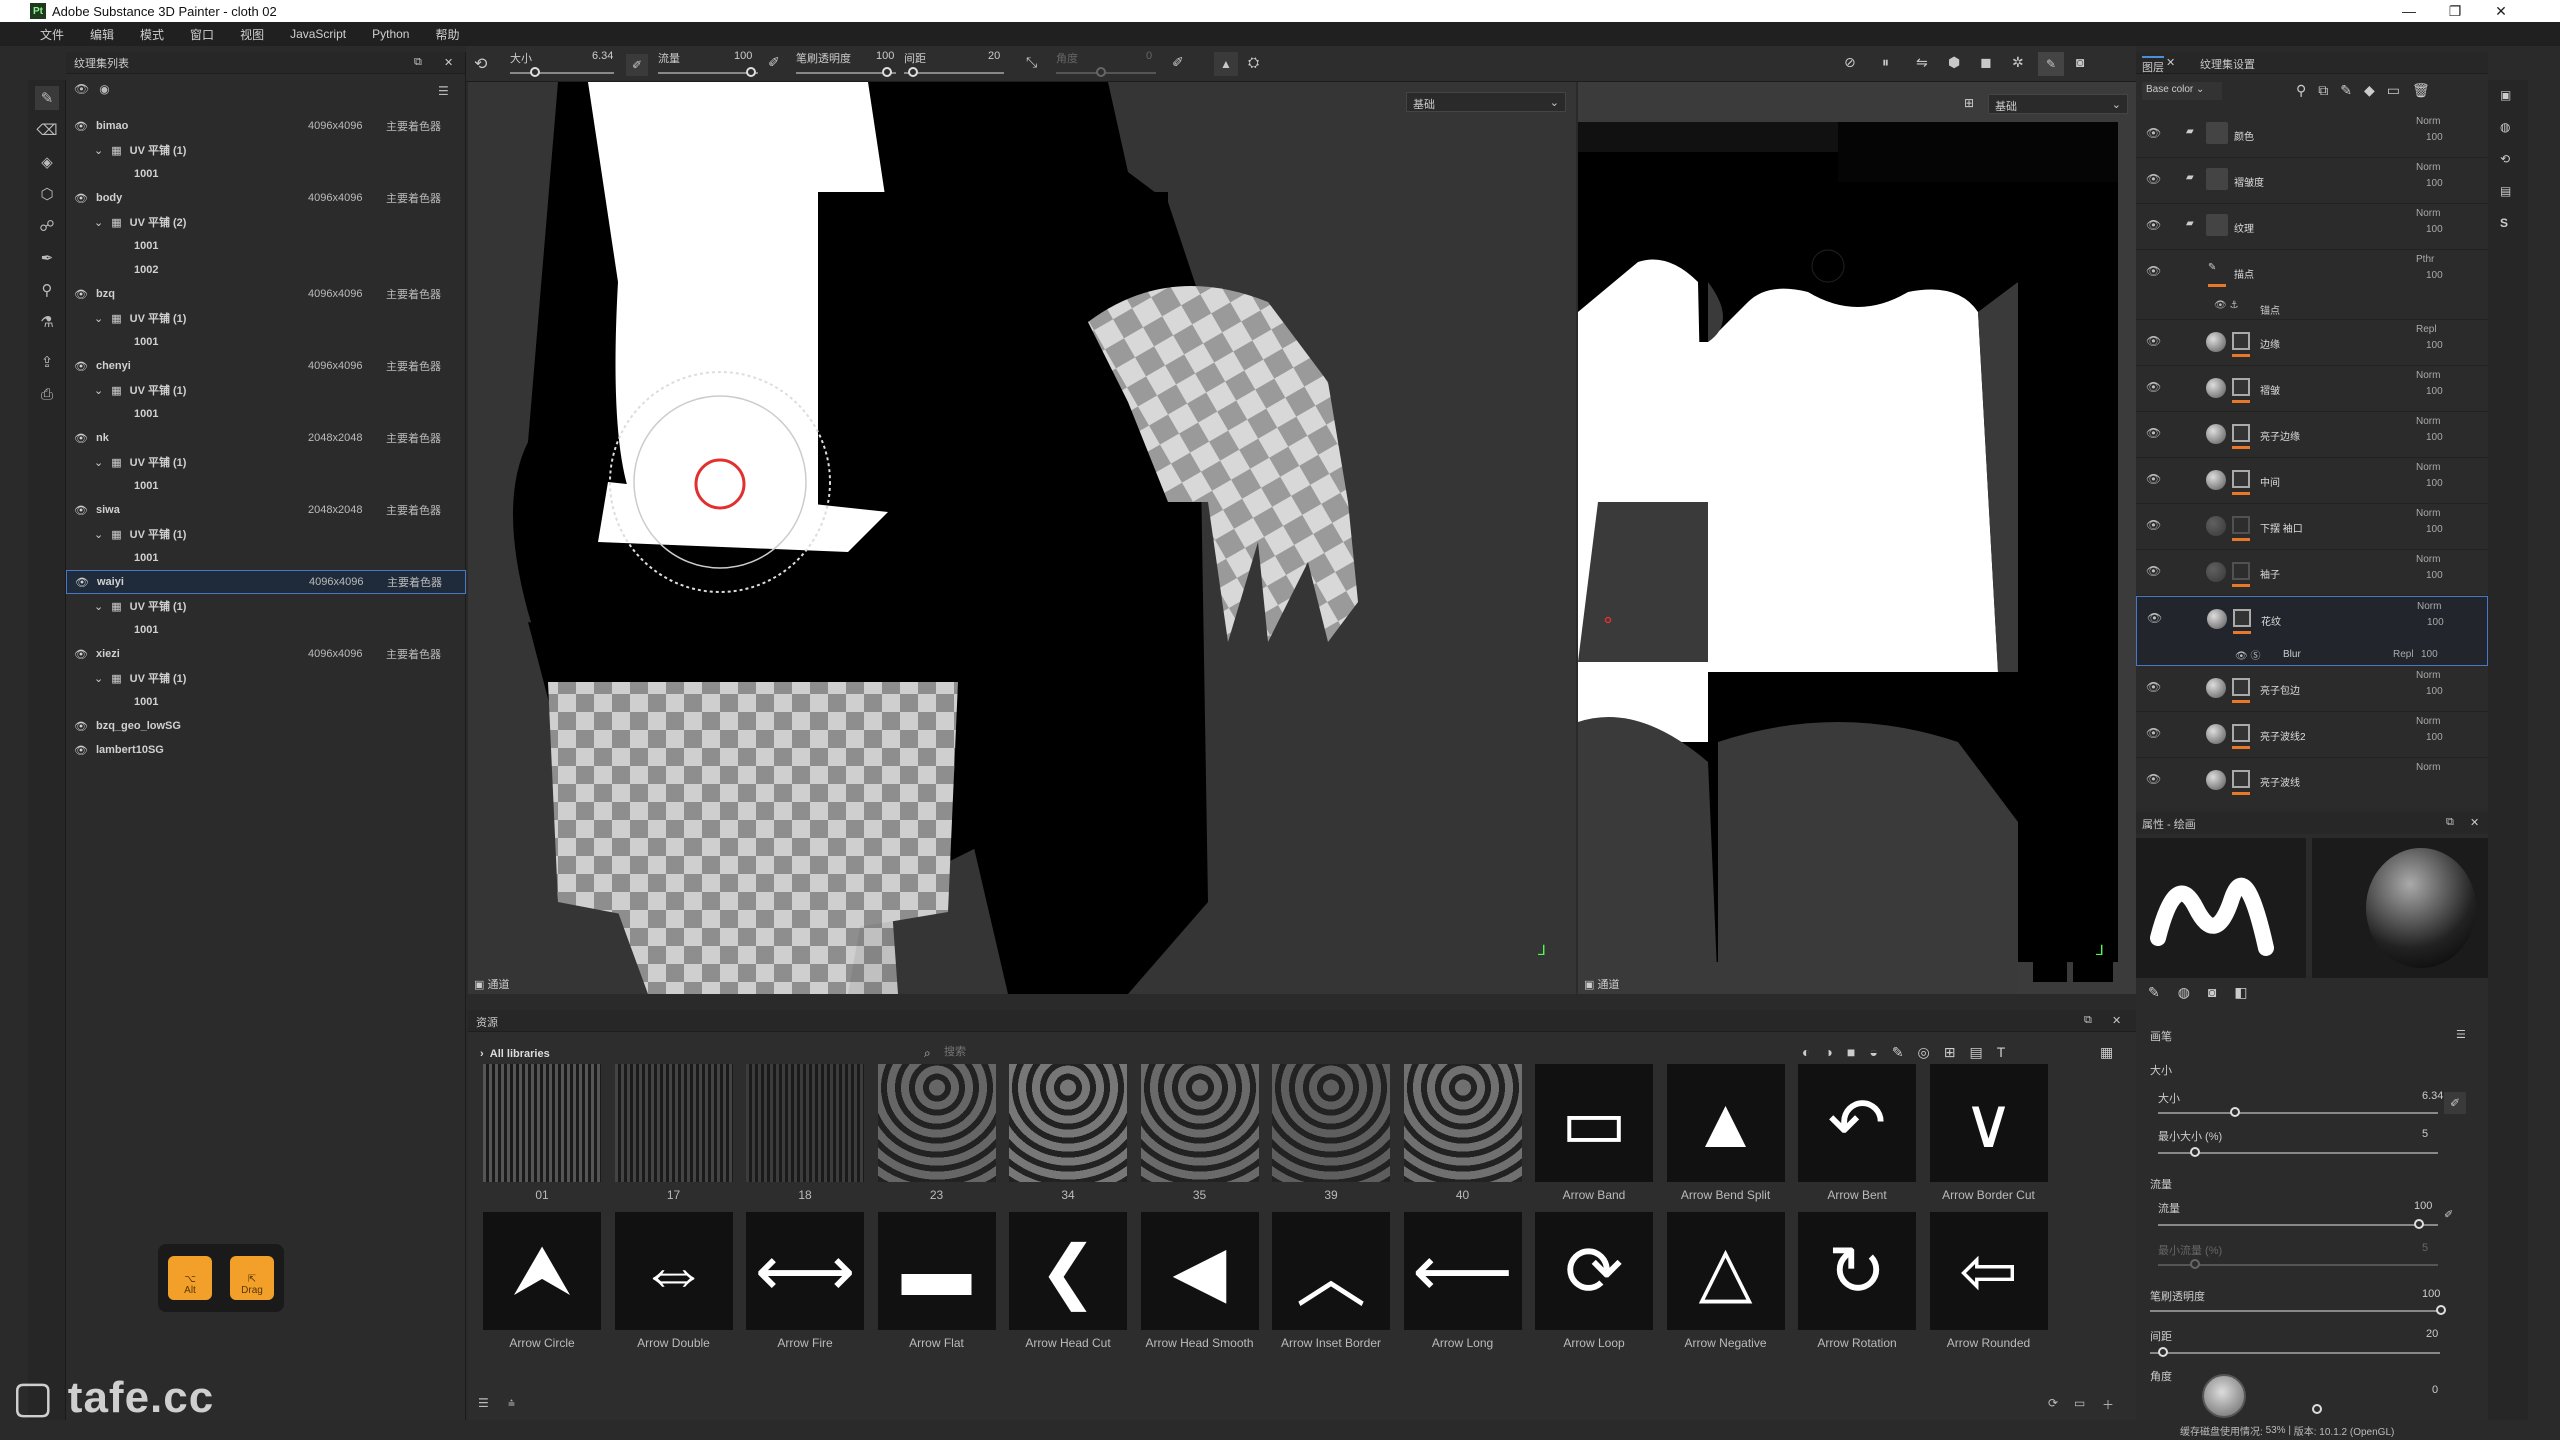 The width and height of the screenshot is (2560, 1440). I want to click on pen-pressure-icon: ✐, so click(637, 65).